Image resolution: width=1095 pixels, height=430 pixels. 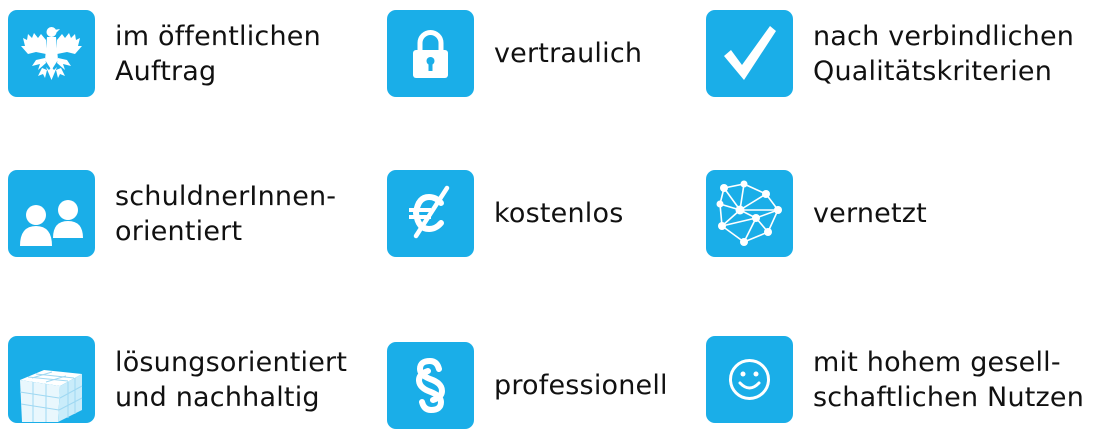 I want to click on network-icon, so click(x=749, y=213).